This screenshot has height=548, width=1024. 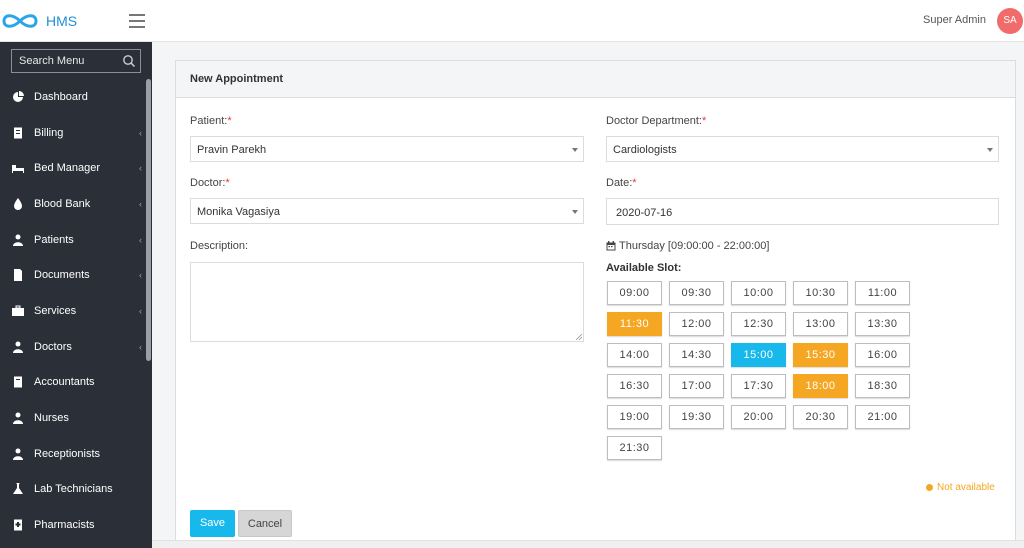 What do you see at coordinates (634, 417) in the screenshot?
I see `time-slot-button: 19:00` at bounding box center [634, 417].